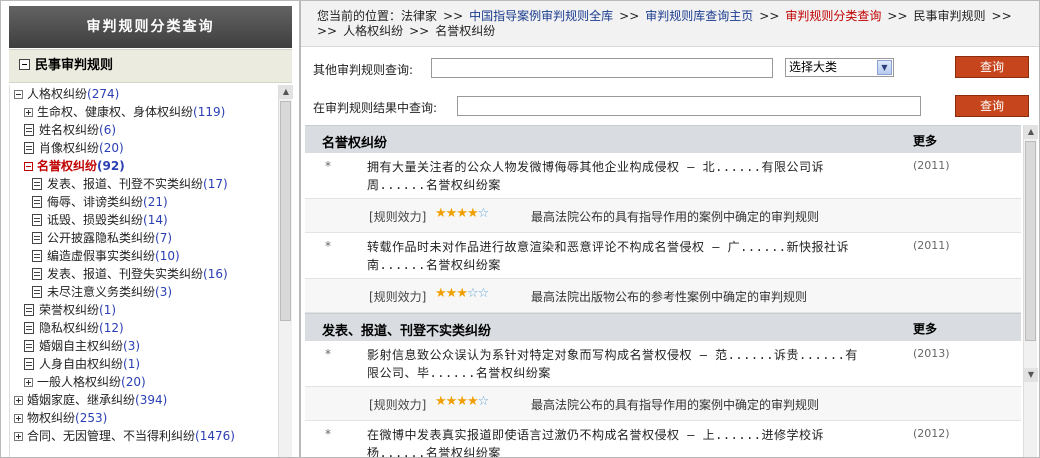 This screenshot has height=458, width=1040. I want to click on tree-item-count: (3), so click(164, 292).